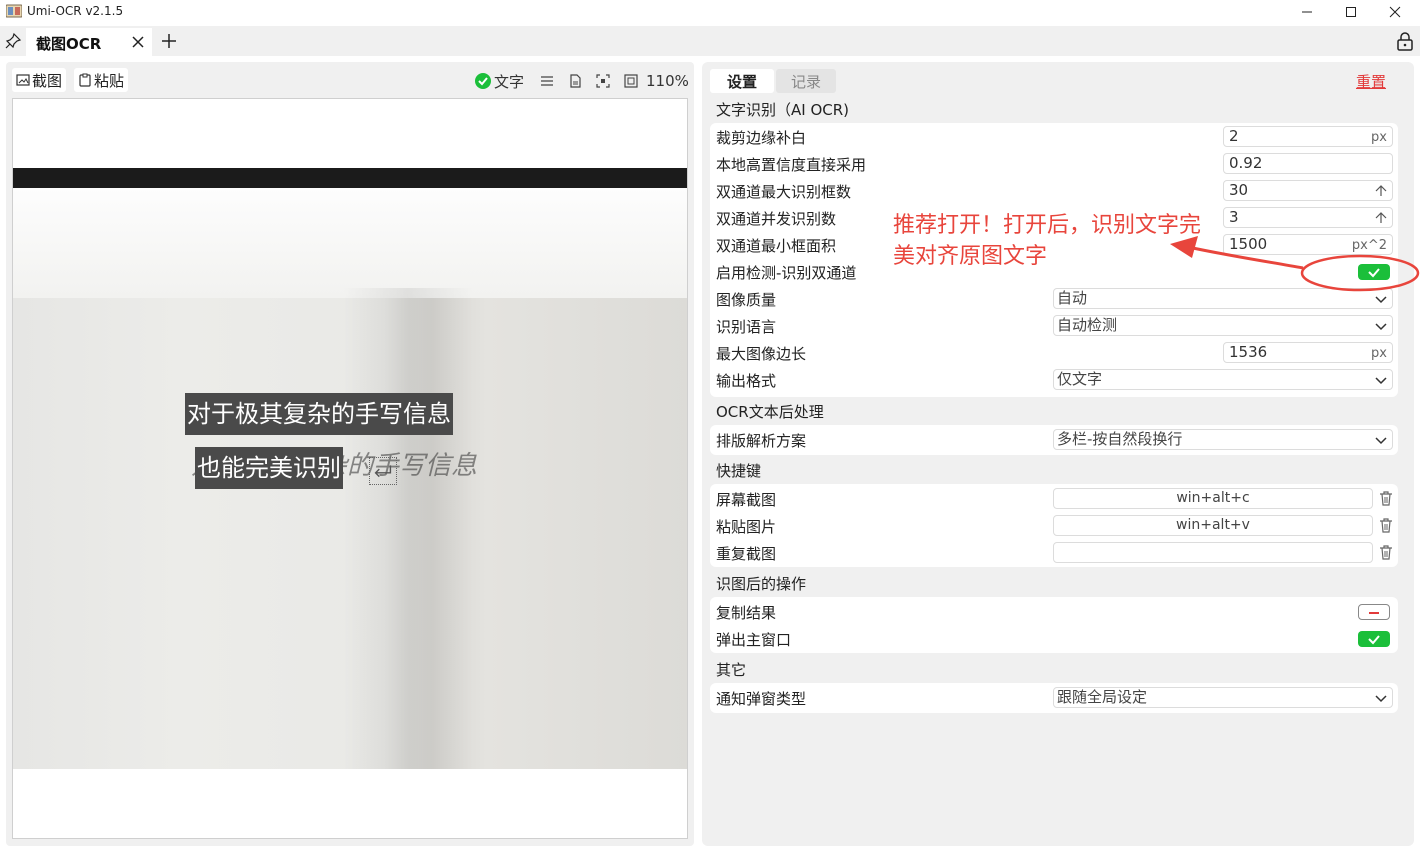  What do you see at coordinates (14, 11) in the screenshot?
I see `app-logo-icon` at bounding box center [14, 11].